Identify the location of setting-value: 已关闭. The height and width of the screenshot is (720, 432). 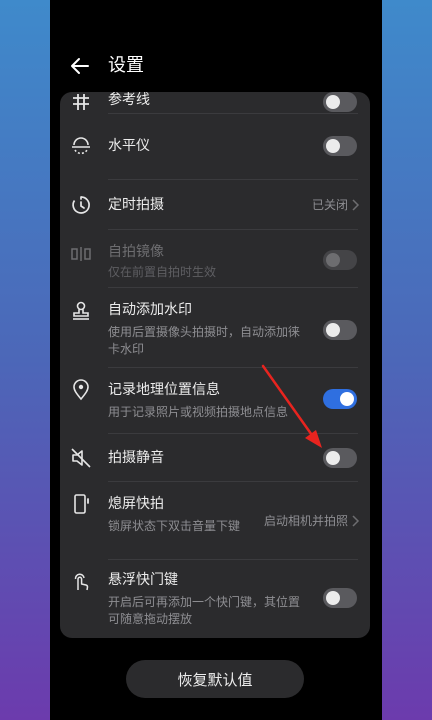
(329, 205).